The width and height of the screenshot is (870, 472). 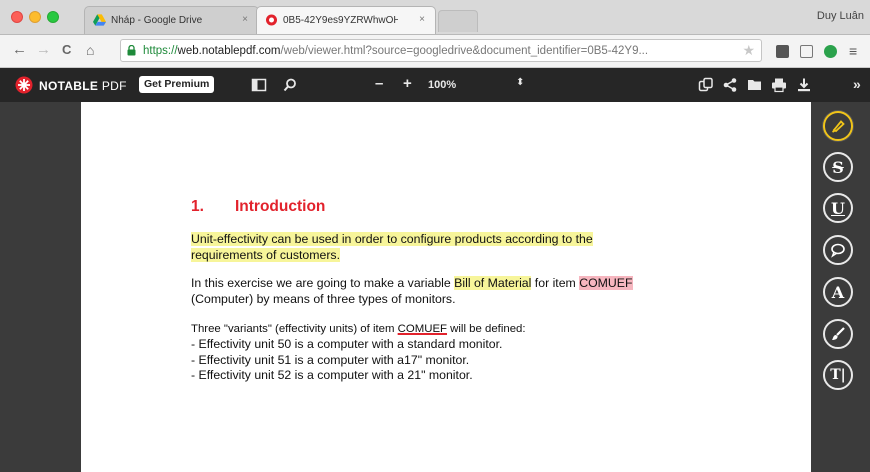 What do you see at coordinates (857, 84) in the screenshot?
I see `more-tools-button: »` at bounding box center [857, 84].